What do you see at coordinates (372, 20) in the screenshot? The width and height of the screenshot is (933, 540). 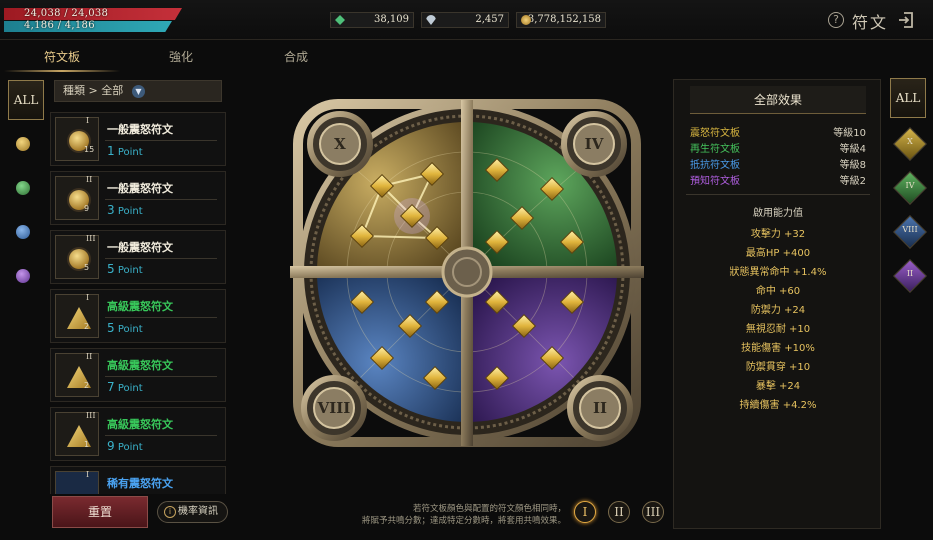 I see `currency-green-crystal: 38,109` at bounding box center [372, 20].